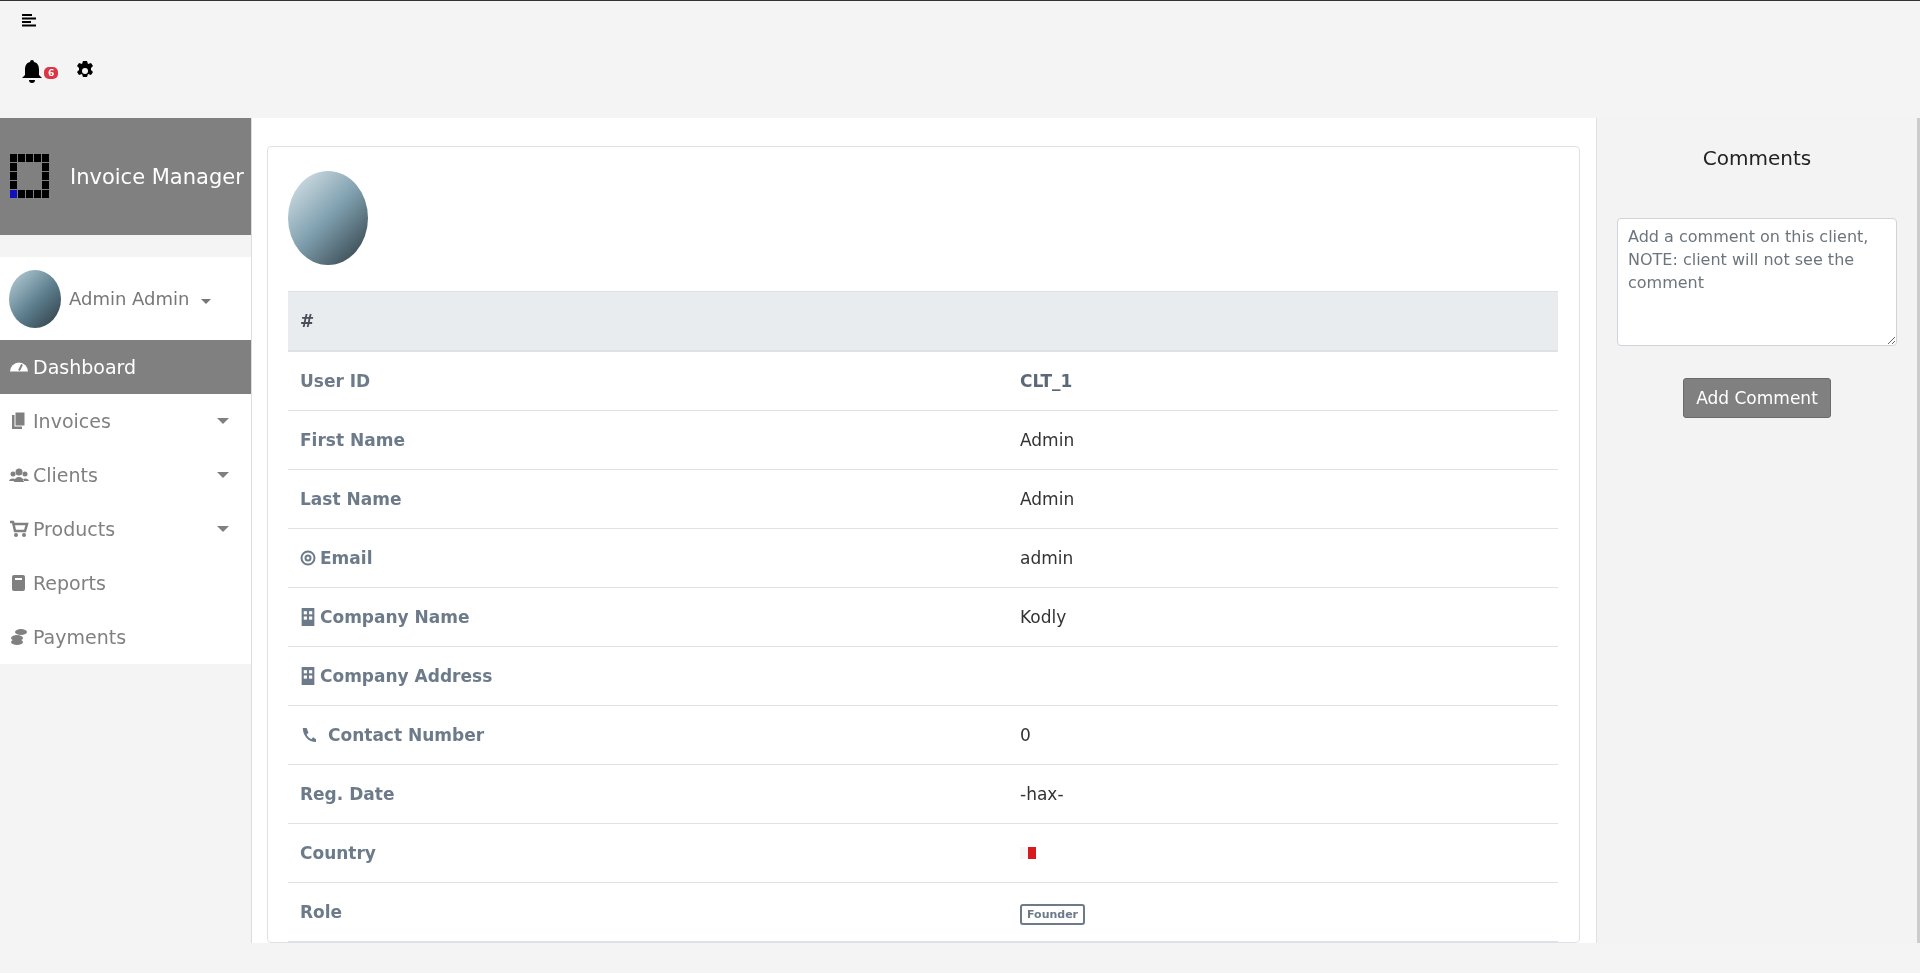 This screenshot has width=1920, height=973. I want to click on field-label: Last Name, so click(351, 499).